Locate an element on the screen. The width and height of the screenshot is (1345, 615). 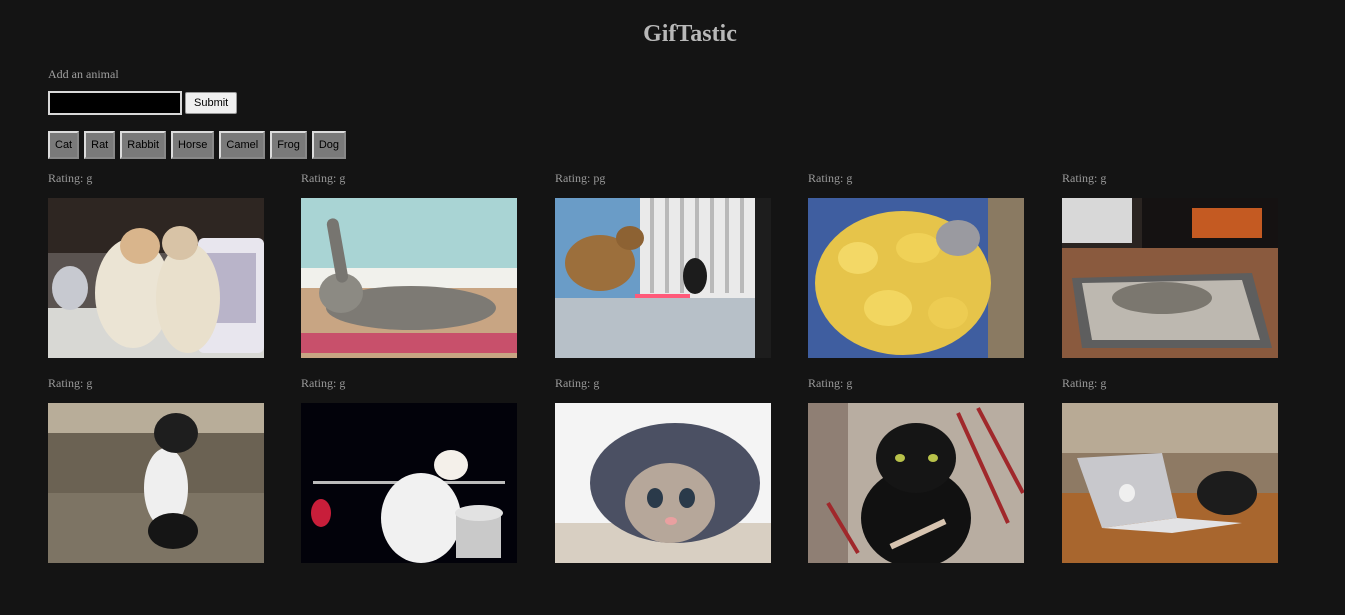
gif-rating: Rating: pg is located at coordinates (580, 178).